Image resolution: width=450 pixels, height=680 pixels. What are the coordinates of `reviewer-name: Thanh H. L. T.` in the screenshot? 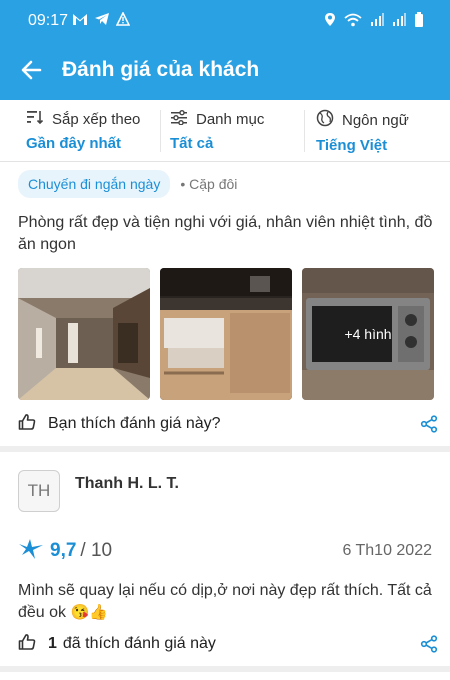 It's located at (127, 483).